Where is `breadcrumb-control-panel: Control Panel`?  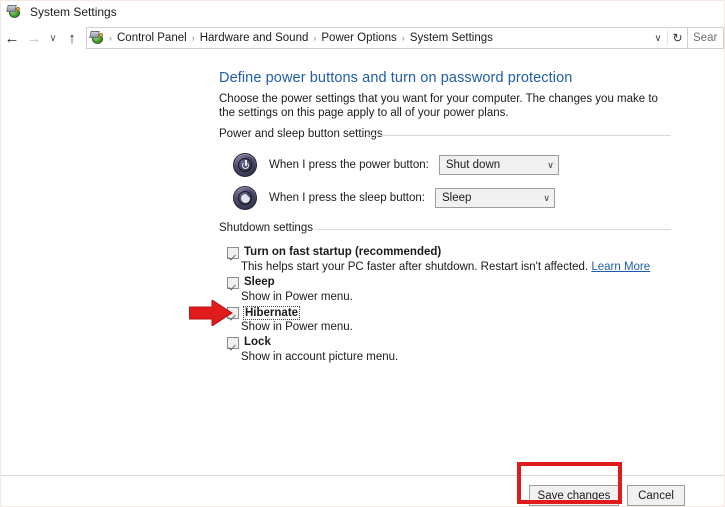 breadcrumb-control-panel: Control Panel is located at coordinates (152, 38).